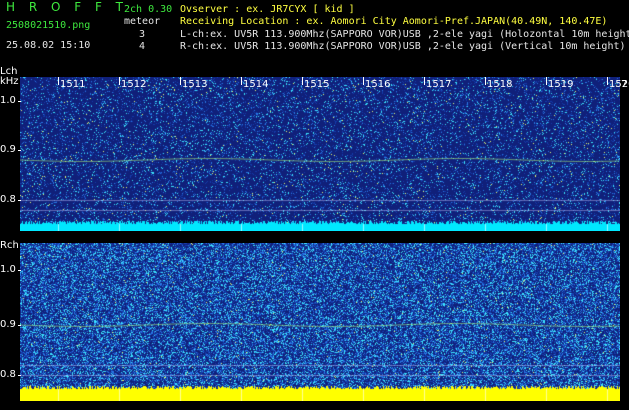  I want to click on time-tick-label: 1512, so click(134, 84).